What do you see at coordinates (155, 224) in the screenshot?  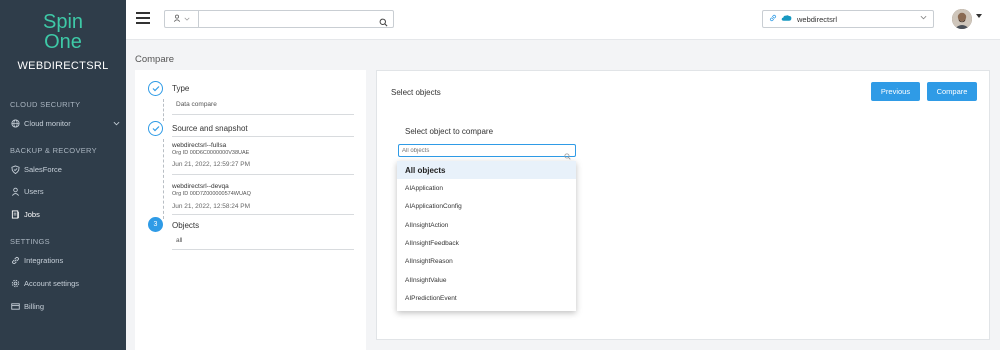 I see `step-number-badge: 3` at bounding box center [155, 224].